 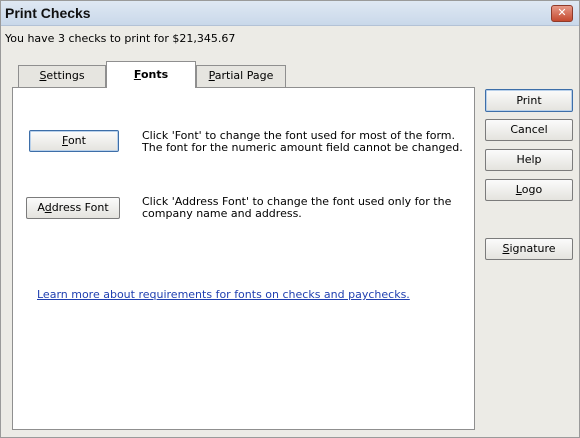 What do you see at coordinates (529, 100) in the screenshot?
I see `print-button: Print` at bounding box center [529, 100].